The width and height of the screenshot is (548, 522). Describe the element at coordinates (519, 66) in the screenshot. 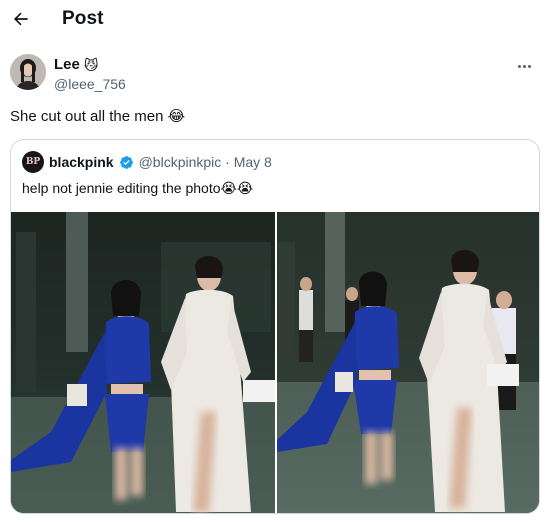

I see `more-dots-icon` at that location.